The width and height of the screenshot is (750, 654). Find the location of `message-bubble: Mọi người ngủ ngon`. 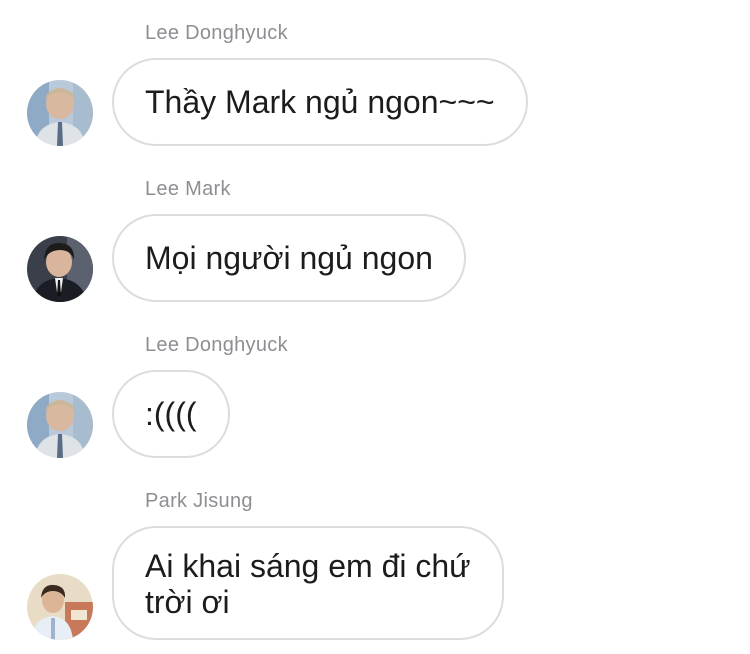

message-bubble: Mọi người ngủ ngon is located at coordinates (289, 258).